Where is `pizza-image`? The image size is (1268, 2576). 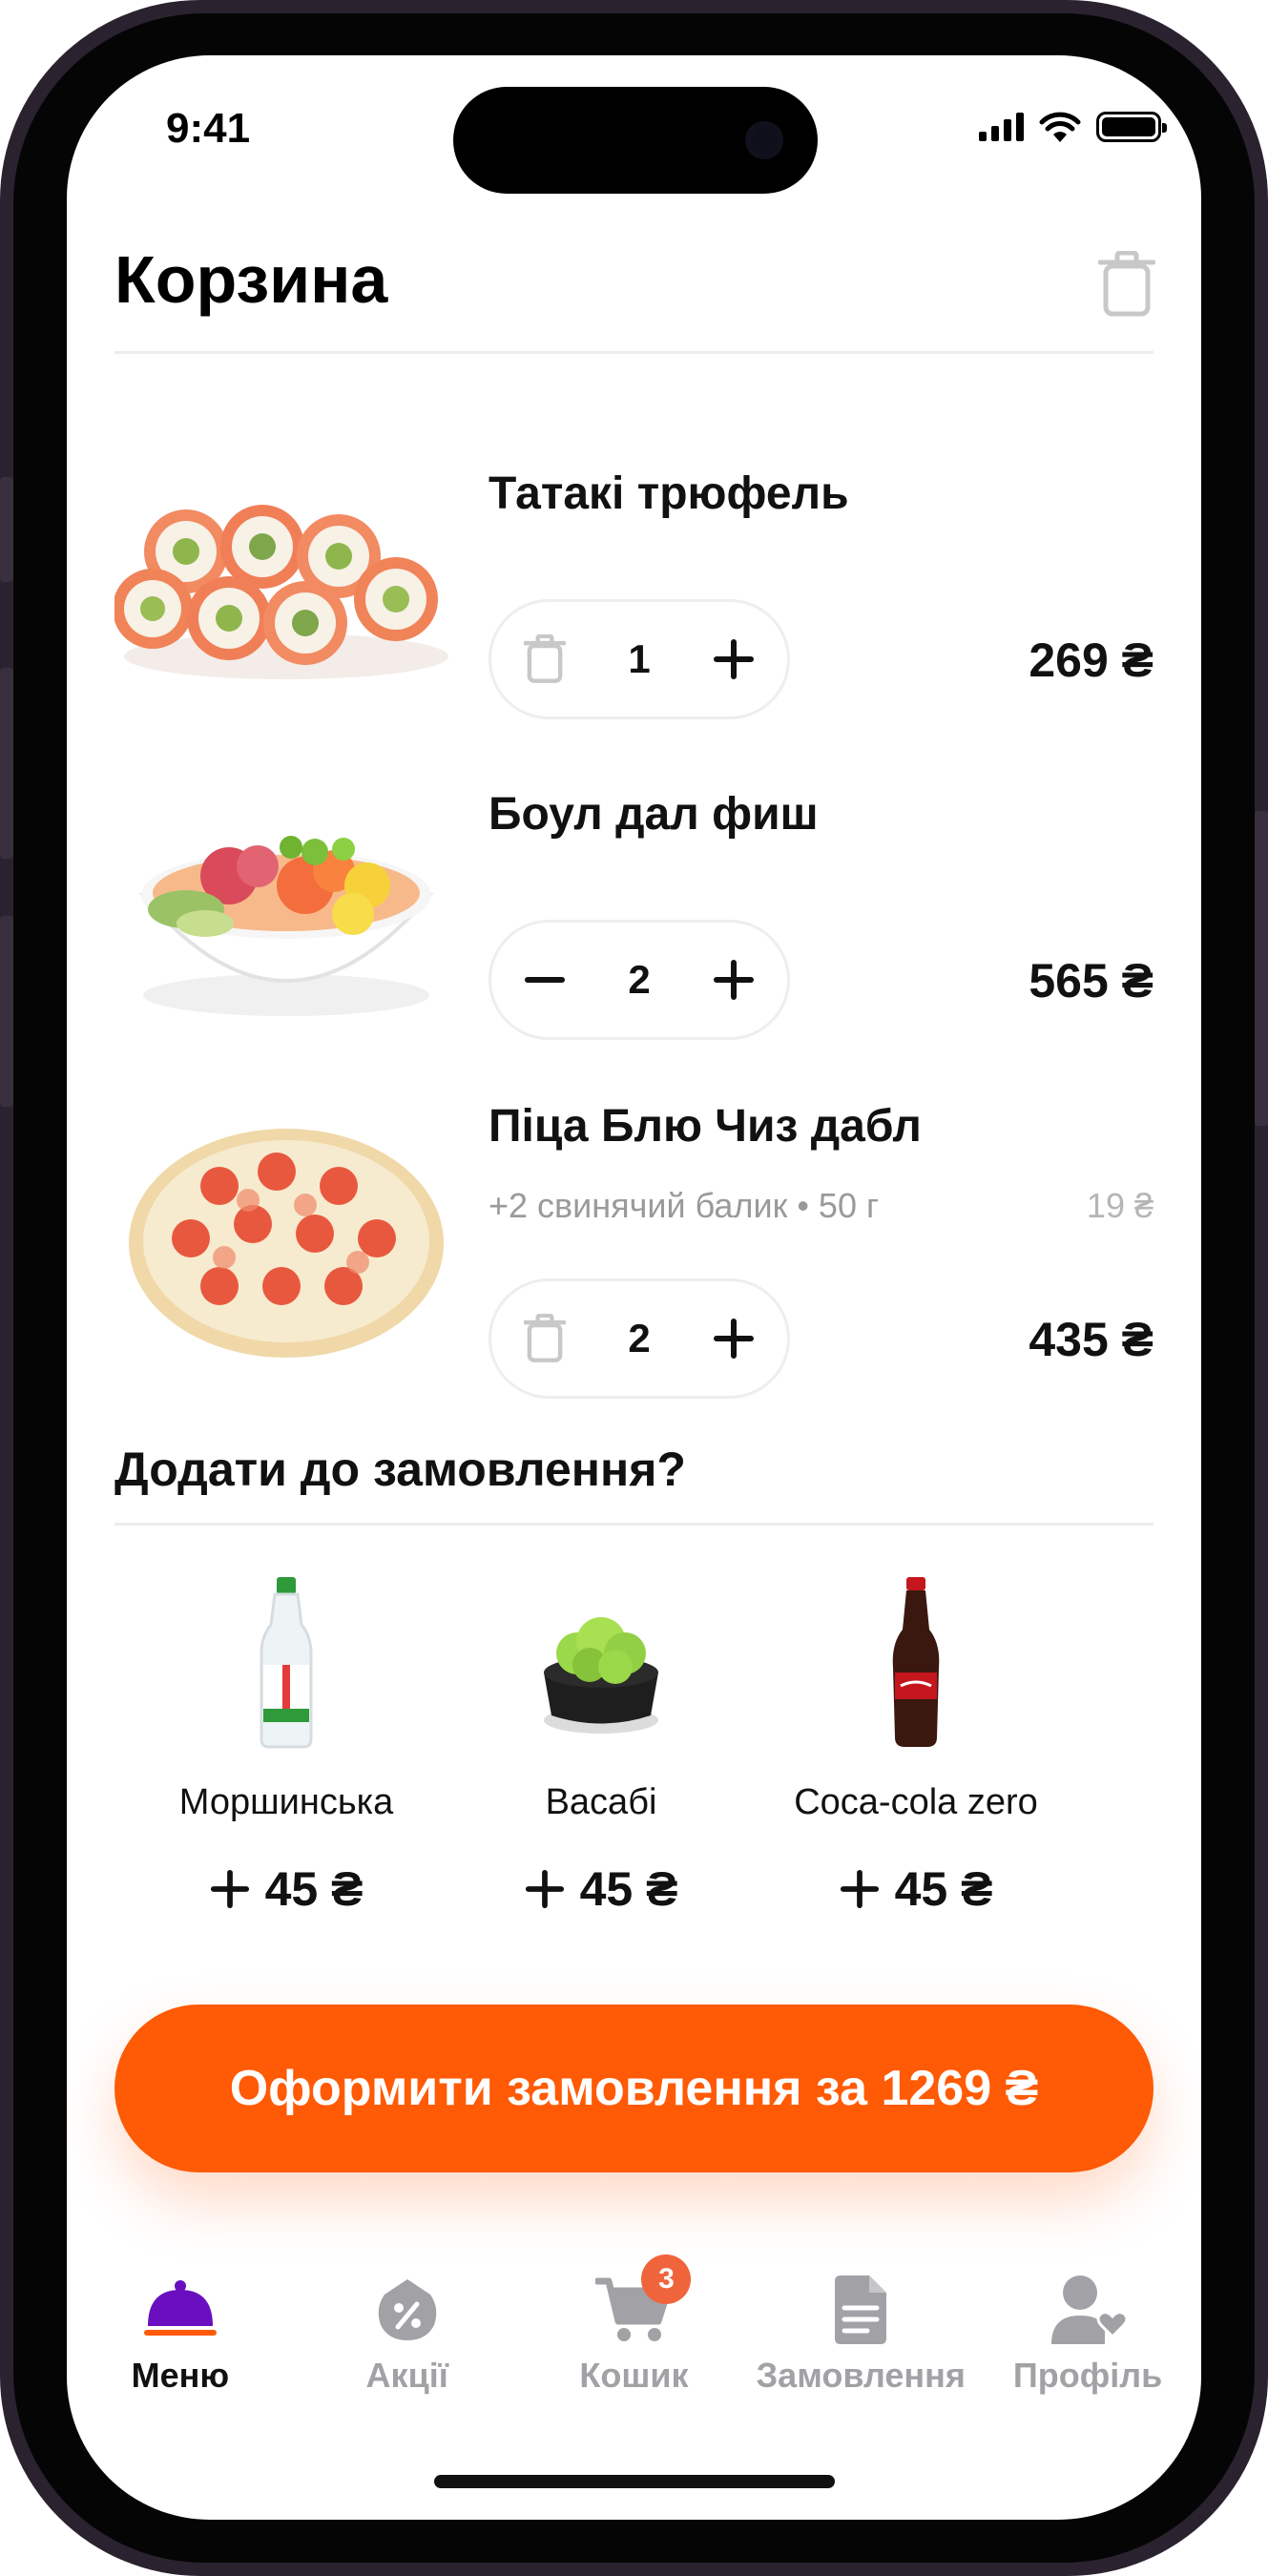 pizza-image is located at coordinates (286, 1243).